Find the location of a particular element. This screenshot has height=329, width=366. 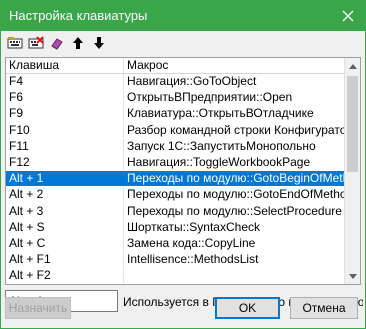

key-cell: Alt + 1 is located at coordinates (26, 178).